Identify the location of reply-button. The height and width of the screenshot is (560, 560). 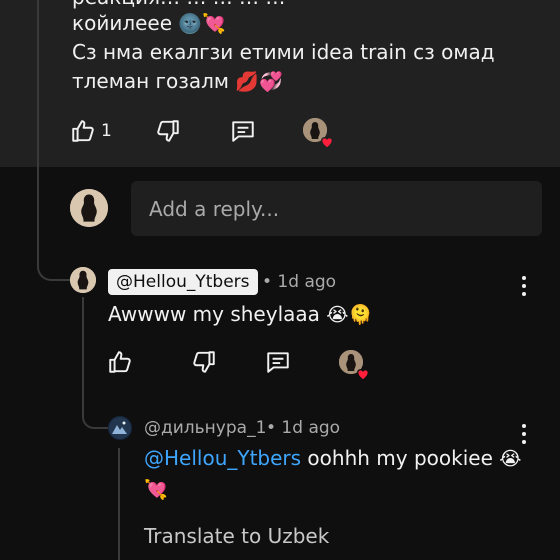
(243, 131).